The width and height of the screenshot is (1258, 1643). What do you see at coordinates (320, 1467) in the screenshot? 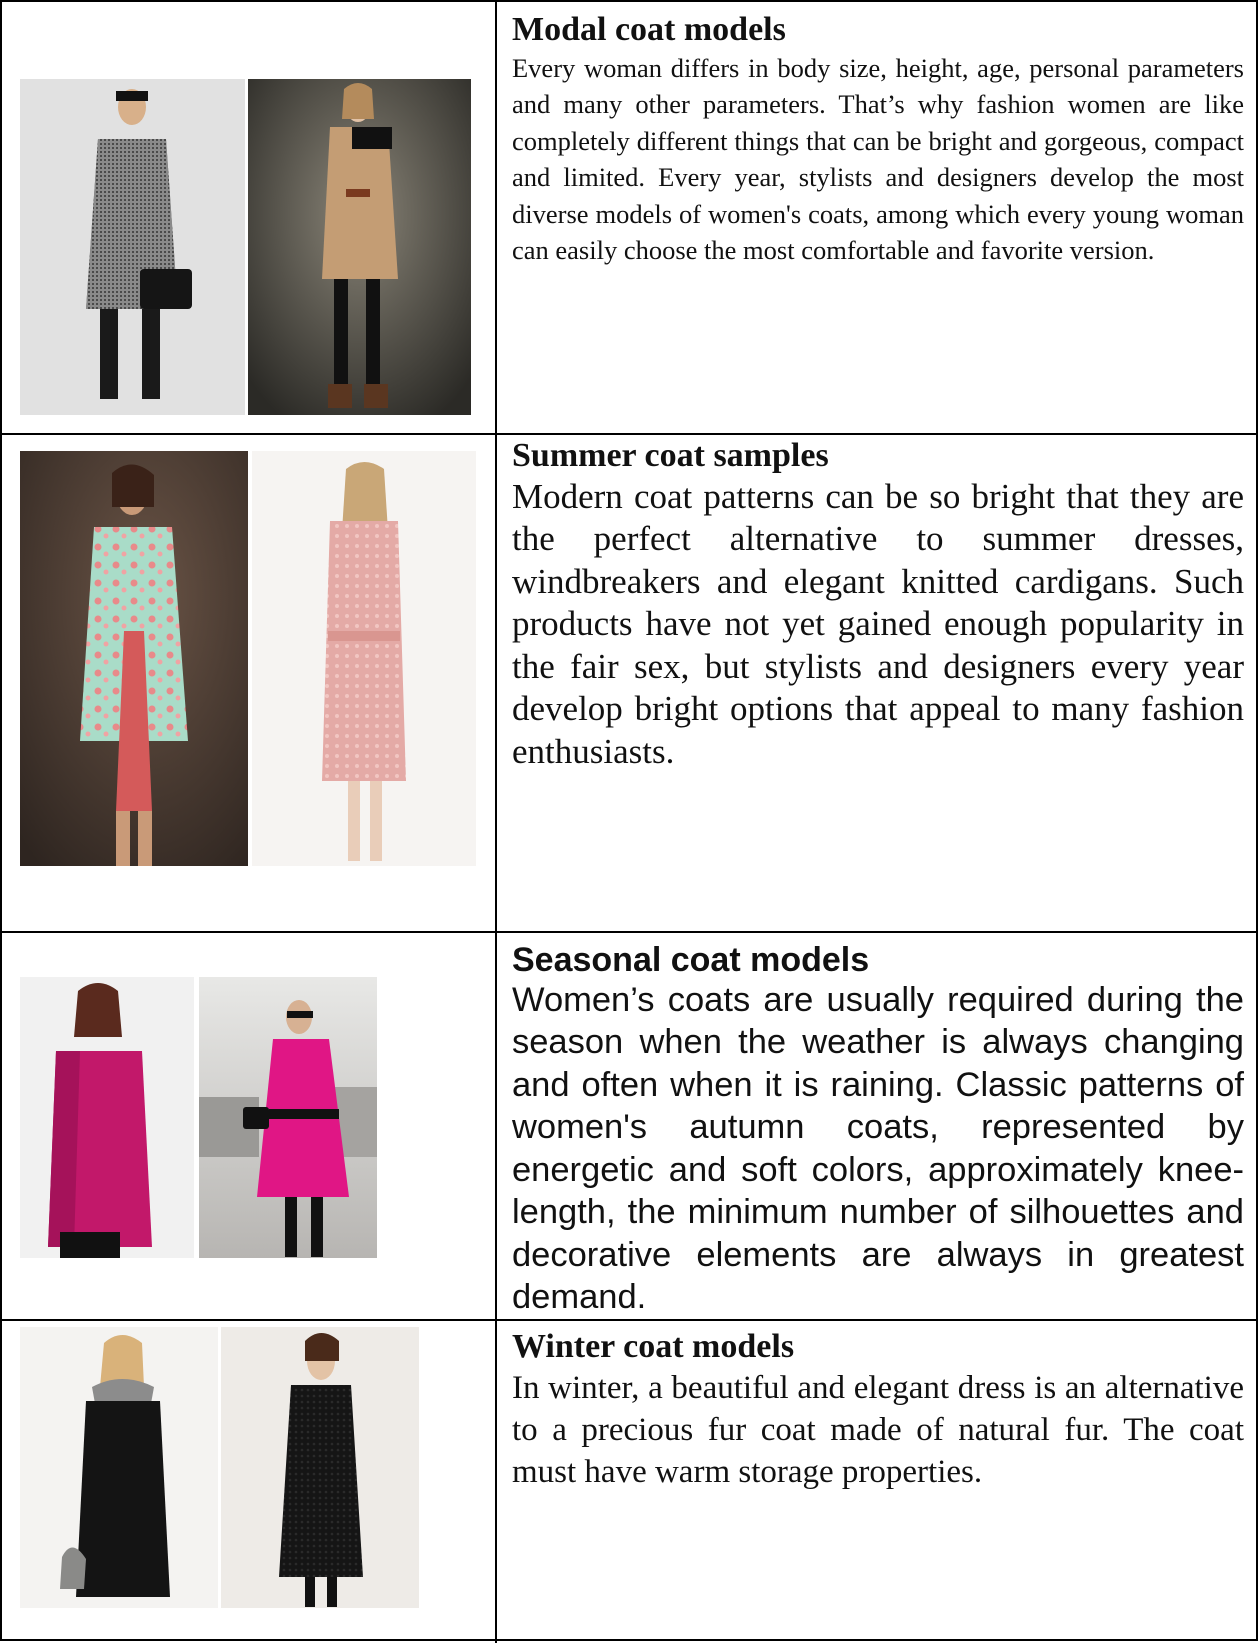
I see `model-black-textured-coat-photo` at bounding box center [320, 1467].